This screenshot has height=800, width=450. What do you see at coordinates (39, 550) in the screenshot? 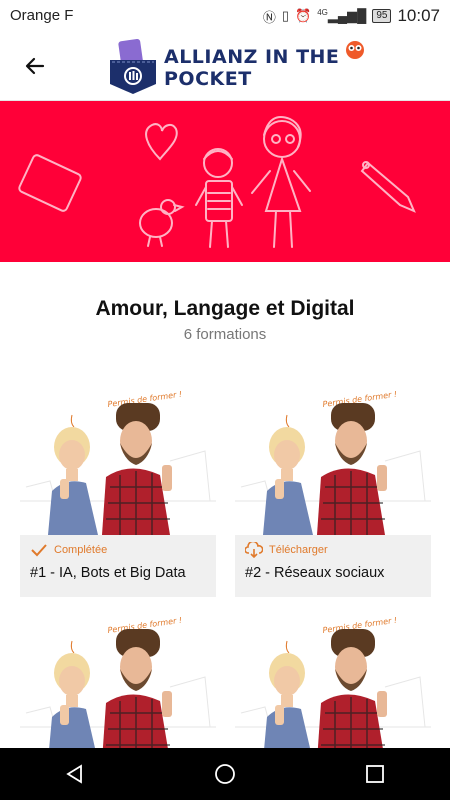
I see `check-icon` at bounding box center [39, 550].